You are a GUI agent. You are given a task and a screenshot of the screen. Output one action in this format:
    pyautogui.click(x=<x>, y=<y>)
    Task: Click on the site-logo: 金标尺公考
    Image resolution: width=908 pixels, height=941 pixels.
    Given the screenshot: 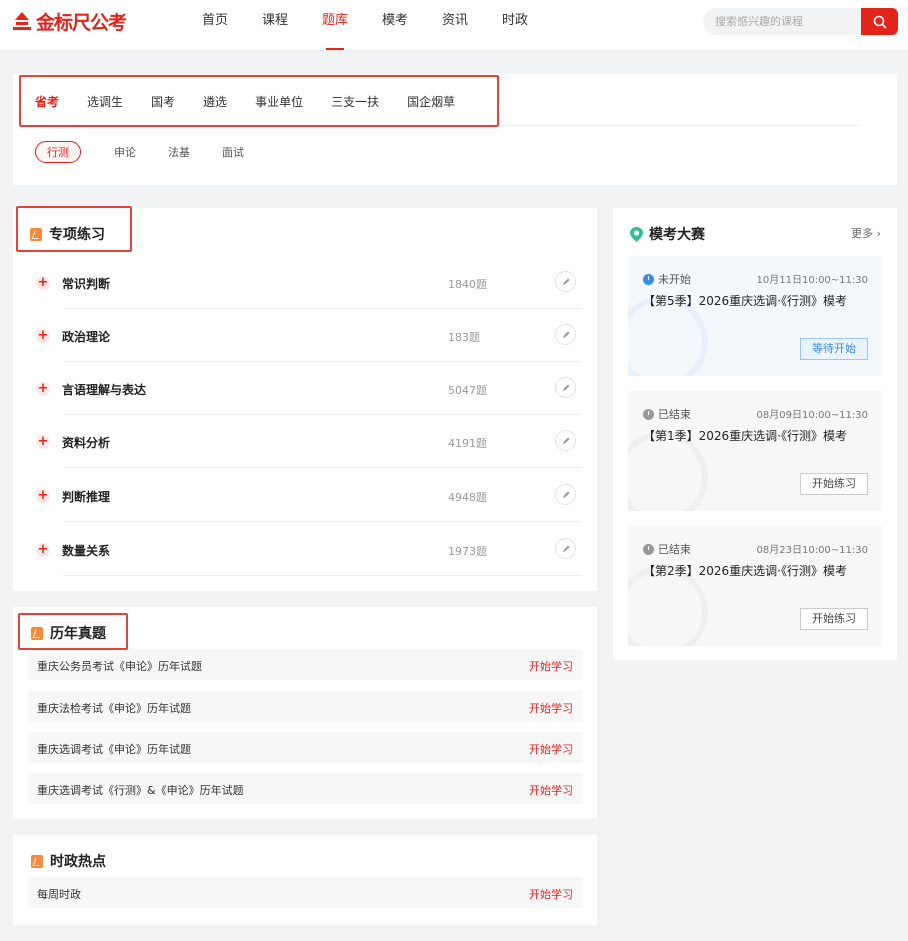 What is the action you would take?
    pyautogui.click(x=69, y=22)
    